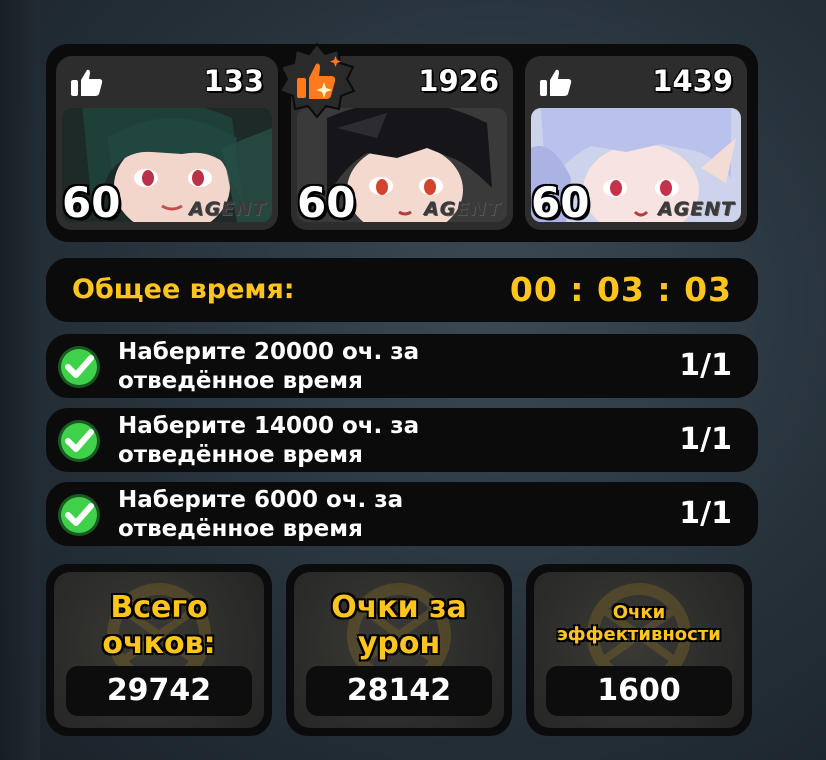 The width and height of the screenshot is (826, 760). I want to click on score-title: Очки за урон, so click(399, 626).